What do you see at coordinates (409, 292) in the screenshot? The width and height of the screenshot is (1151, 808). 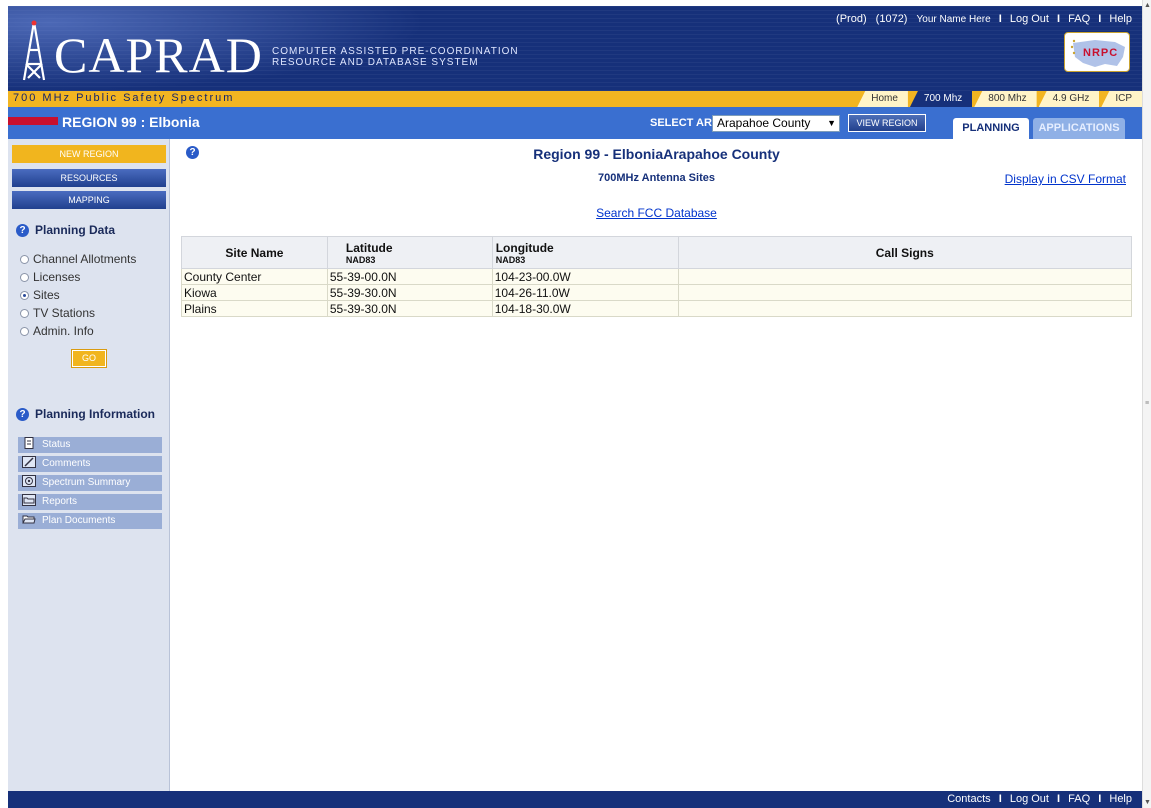 I see `cell-latitude: 55-39-30.0N` at bounding box center [409, 292].